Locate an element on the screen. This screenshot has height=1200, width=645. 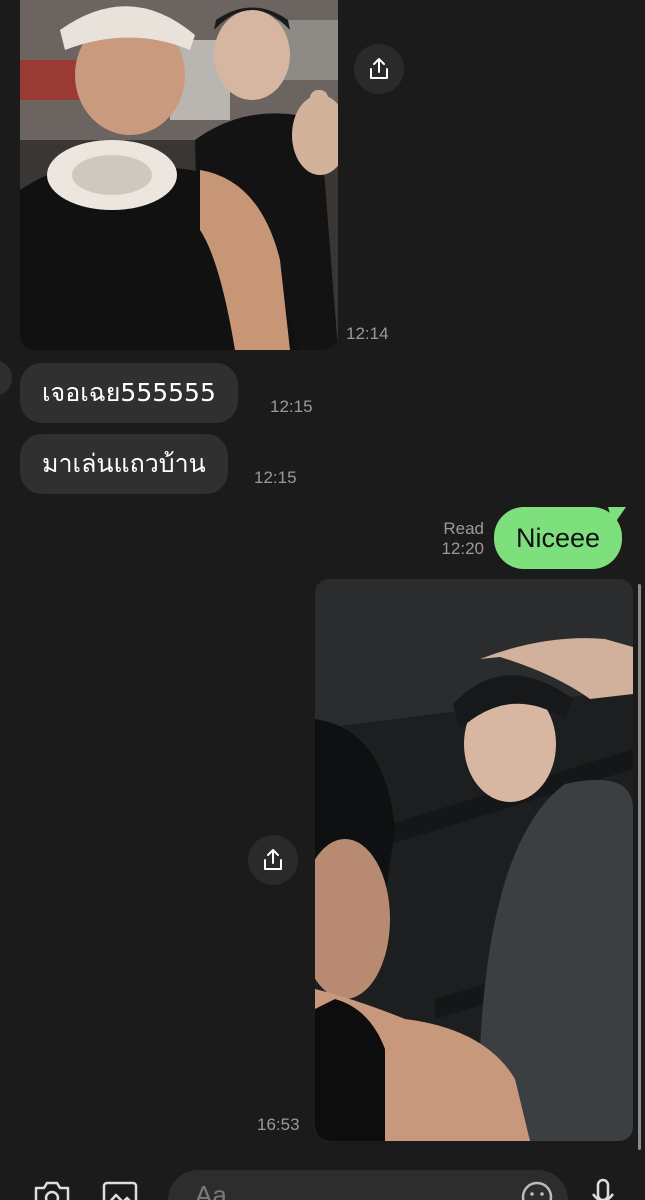
outgoing-text: Niceee is located at coordinates (558, 538).